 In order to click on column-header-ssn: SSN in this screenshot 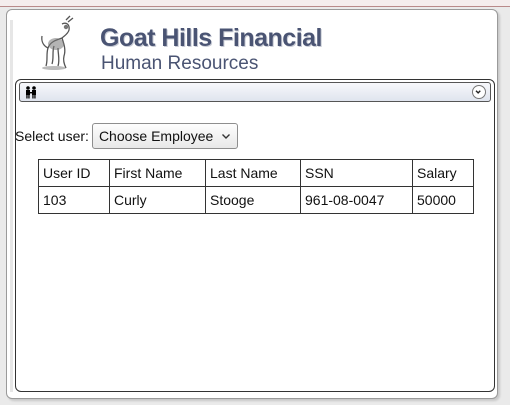, I will do `click(356, 173)`.